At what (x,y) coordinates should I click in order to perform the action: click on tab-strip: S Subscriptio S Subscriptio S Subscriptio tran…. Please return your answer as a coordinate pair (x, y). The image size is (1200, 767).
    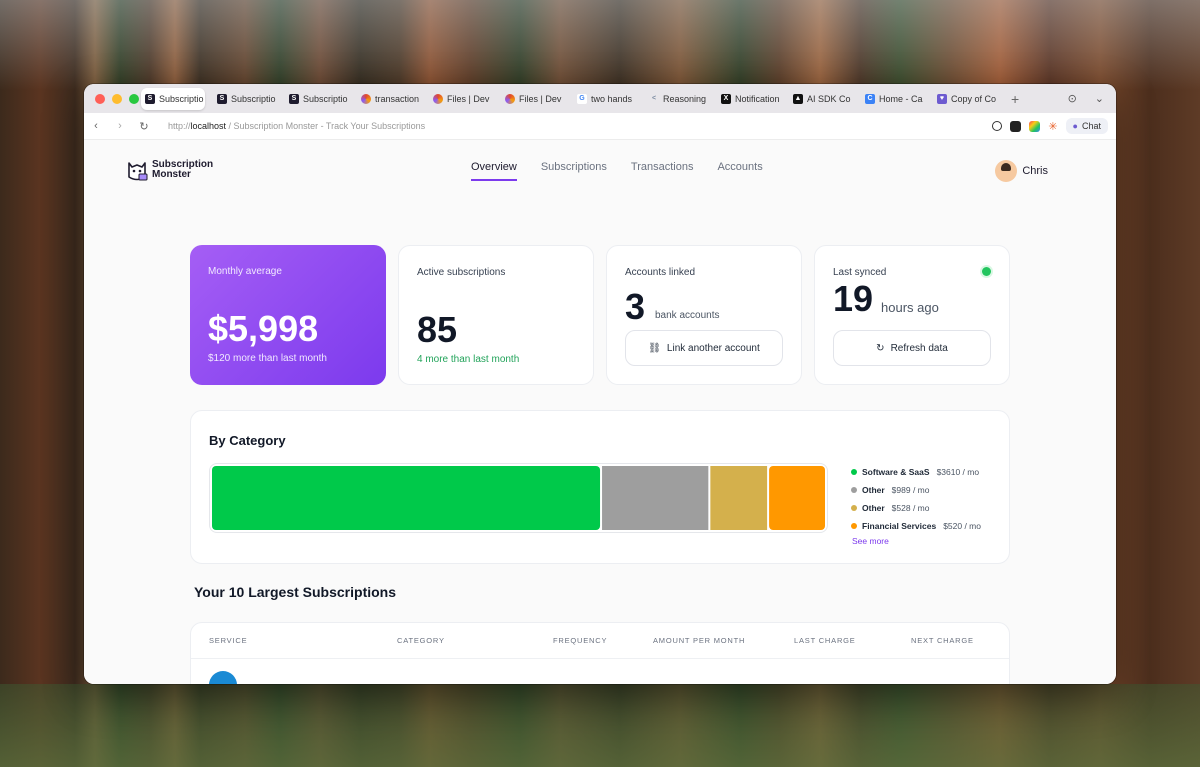
    Looking at the image, I should click on (573, 98).